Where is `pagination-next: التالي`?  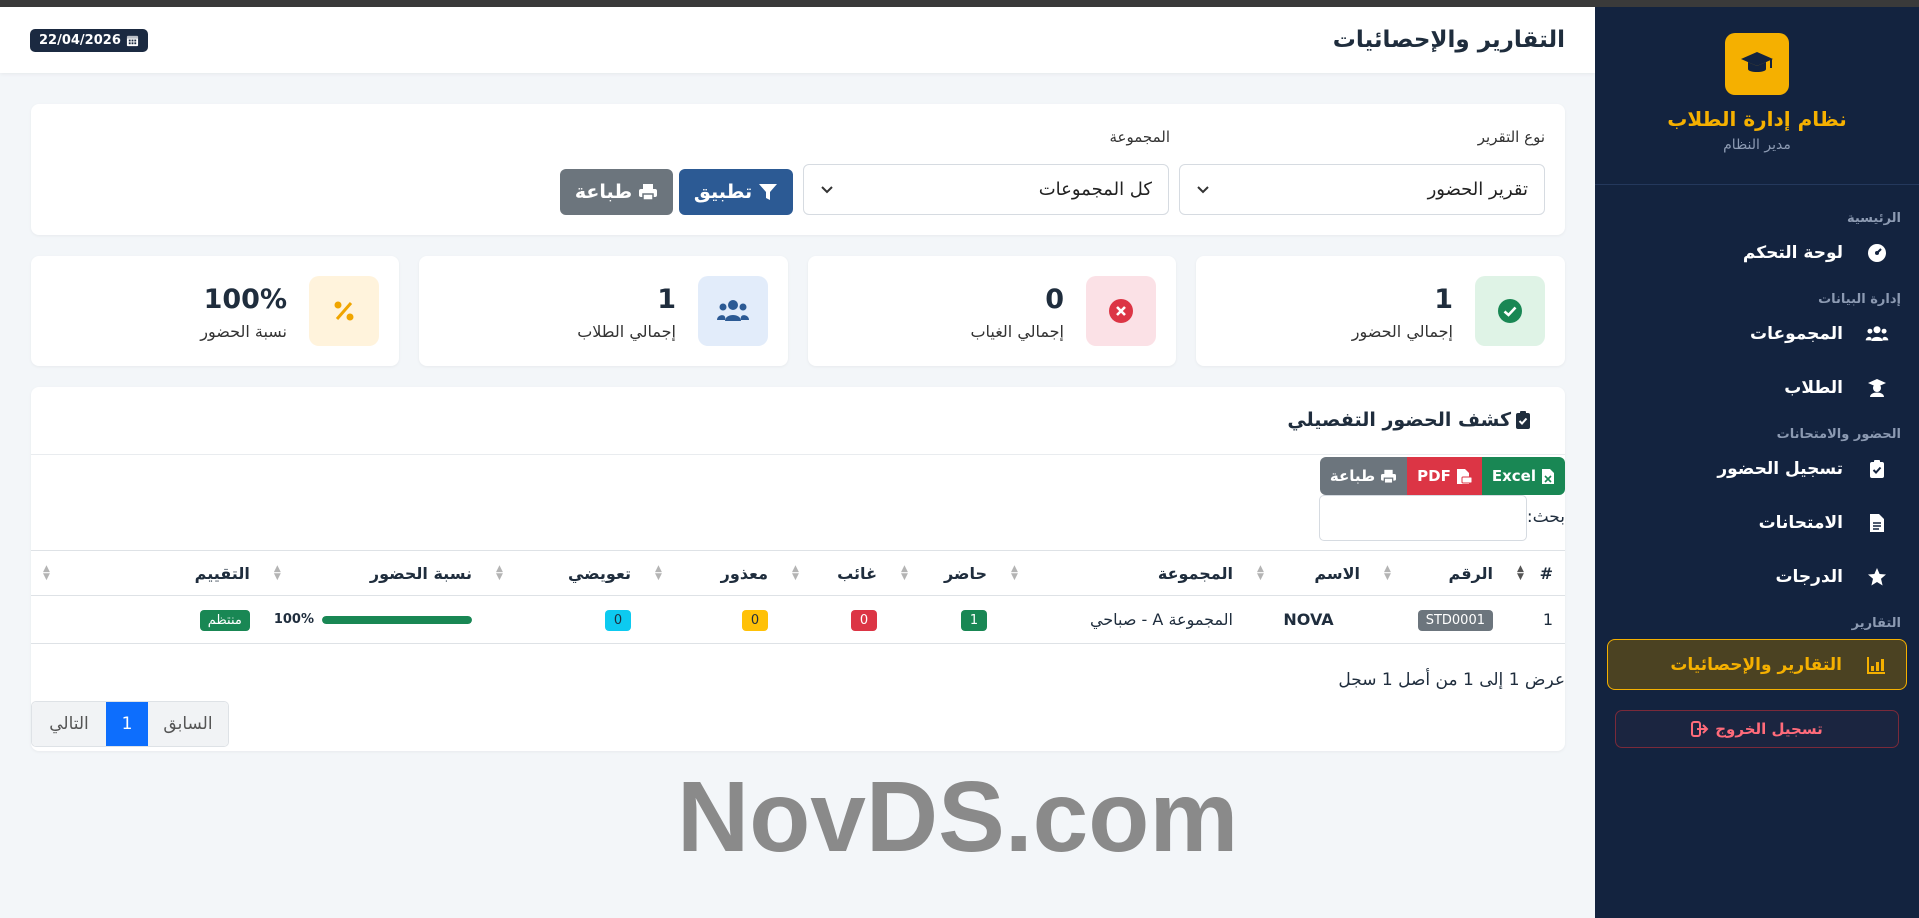 pagination-next: التالي is located at coordinates (69, 724).